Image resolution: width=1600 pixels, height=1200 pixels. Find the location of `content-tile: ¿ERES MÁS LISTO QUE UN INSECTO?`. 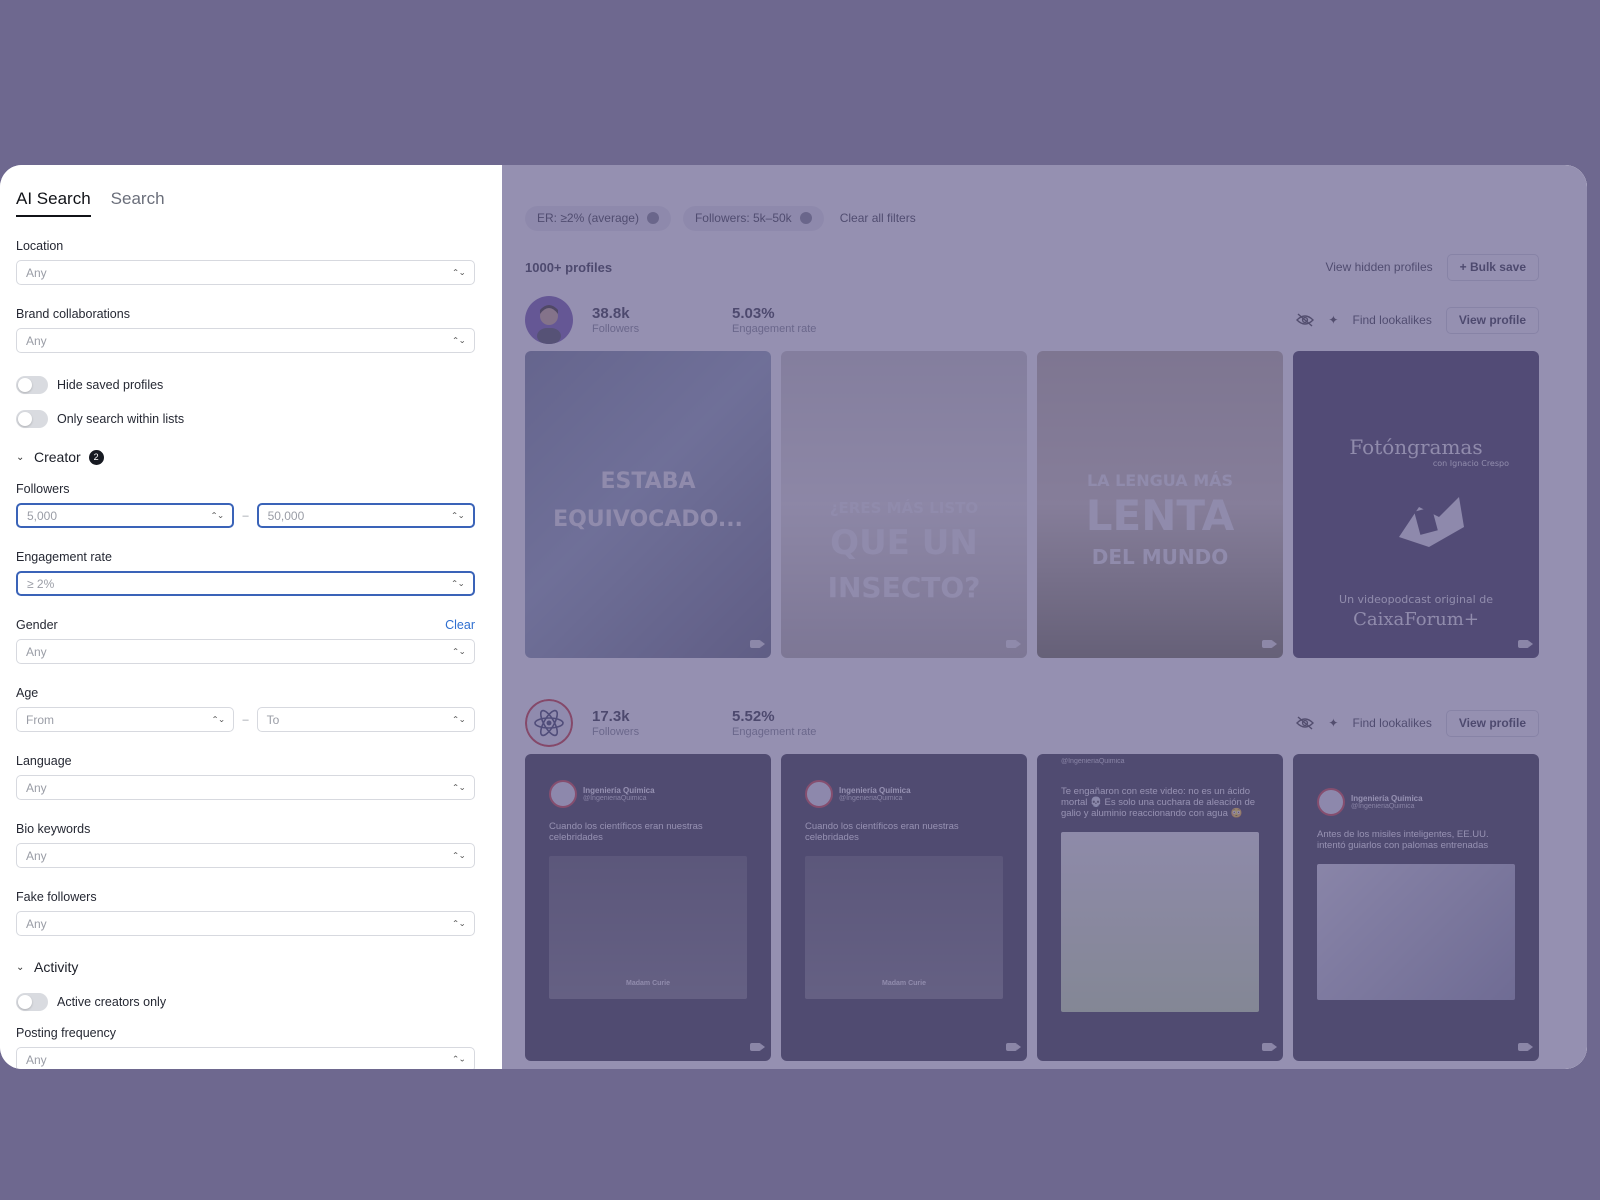

content-tile: ¿ERES MÁS LISTO QUE UN INSECTO? is located at coordinates (904, 504).